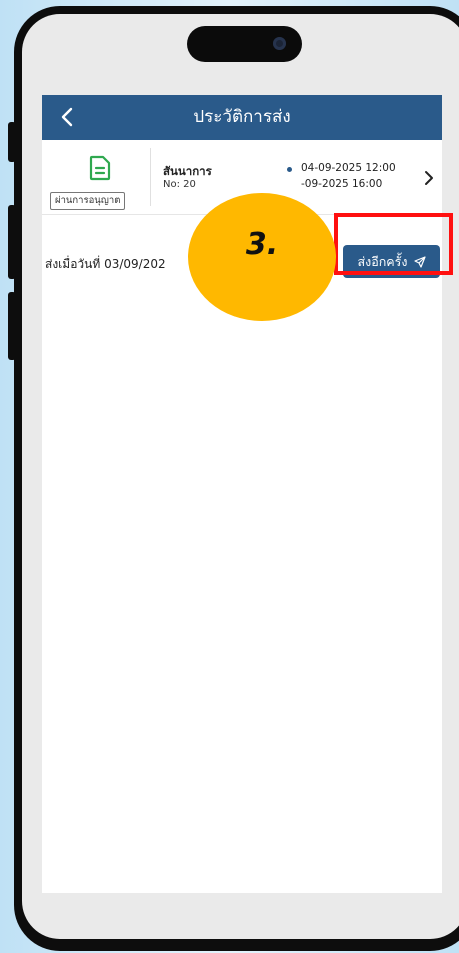  Describe the element at coordinates (279, 43) in the screenshot. I see `camera-icon` at that location.